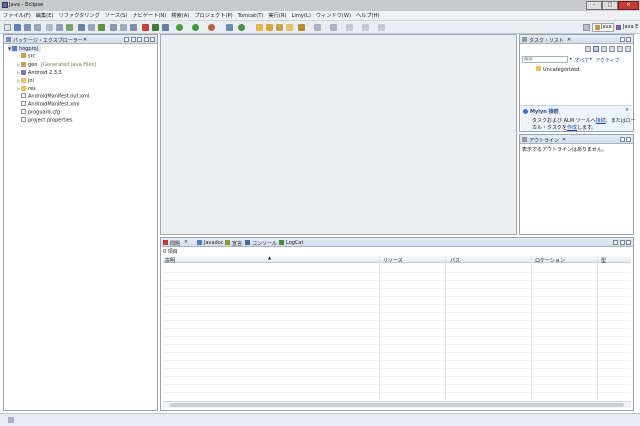  I want to click on scrollbar-thumb, so click(397, 405).